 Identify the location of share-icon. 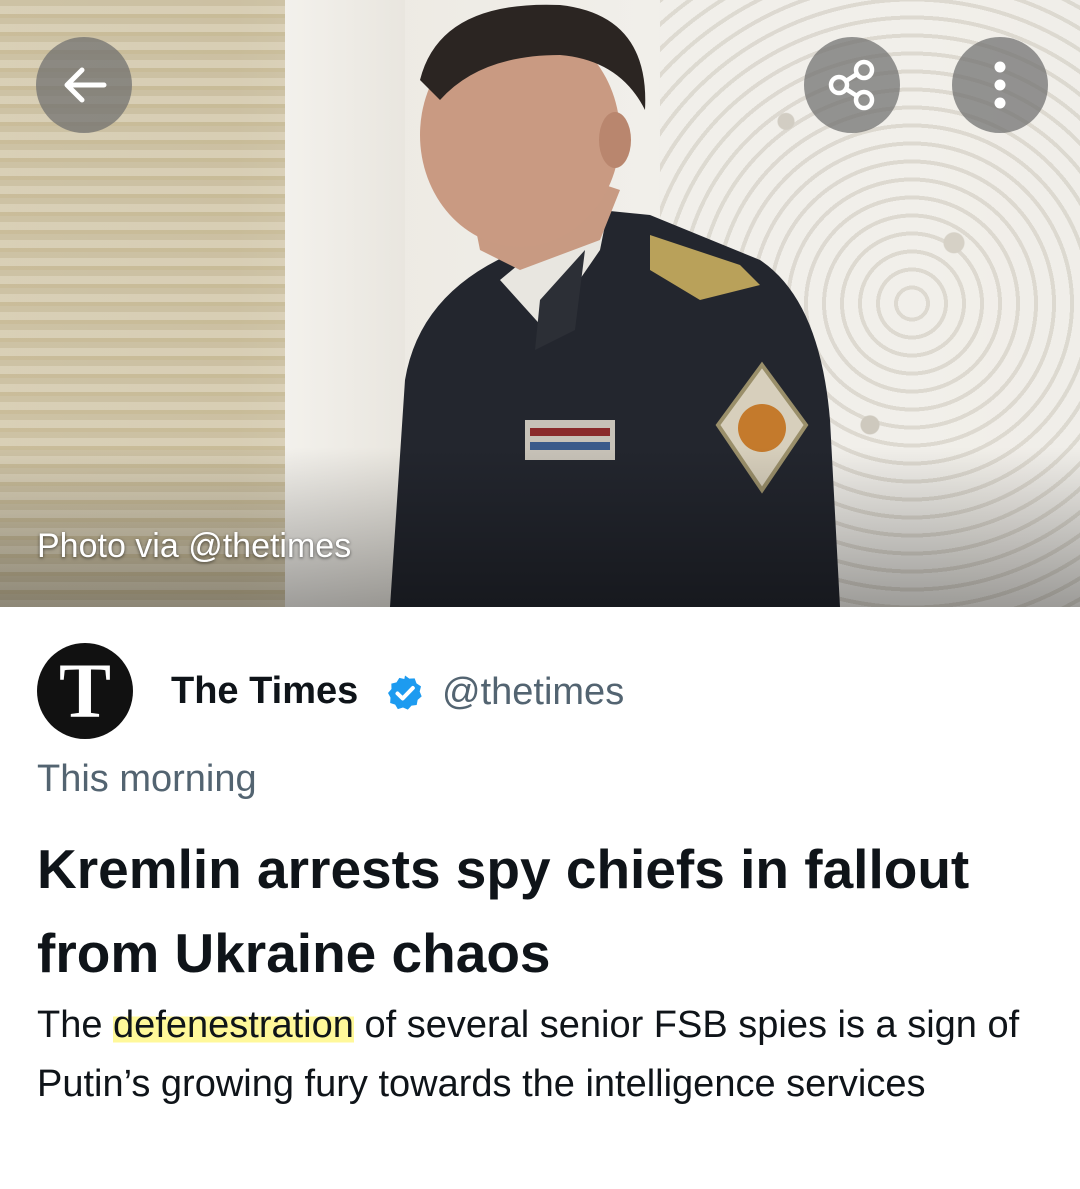
(851, 85).